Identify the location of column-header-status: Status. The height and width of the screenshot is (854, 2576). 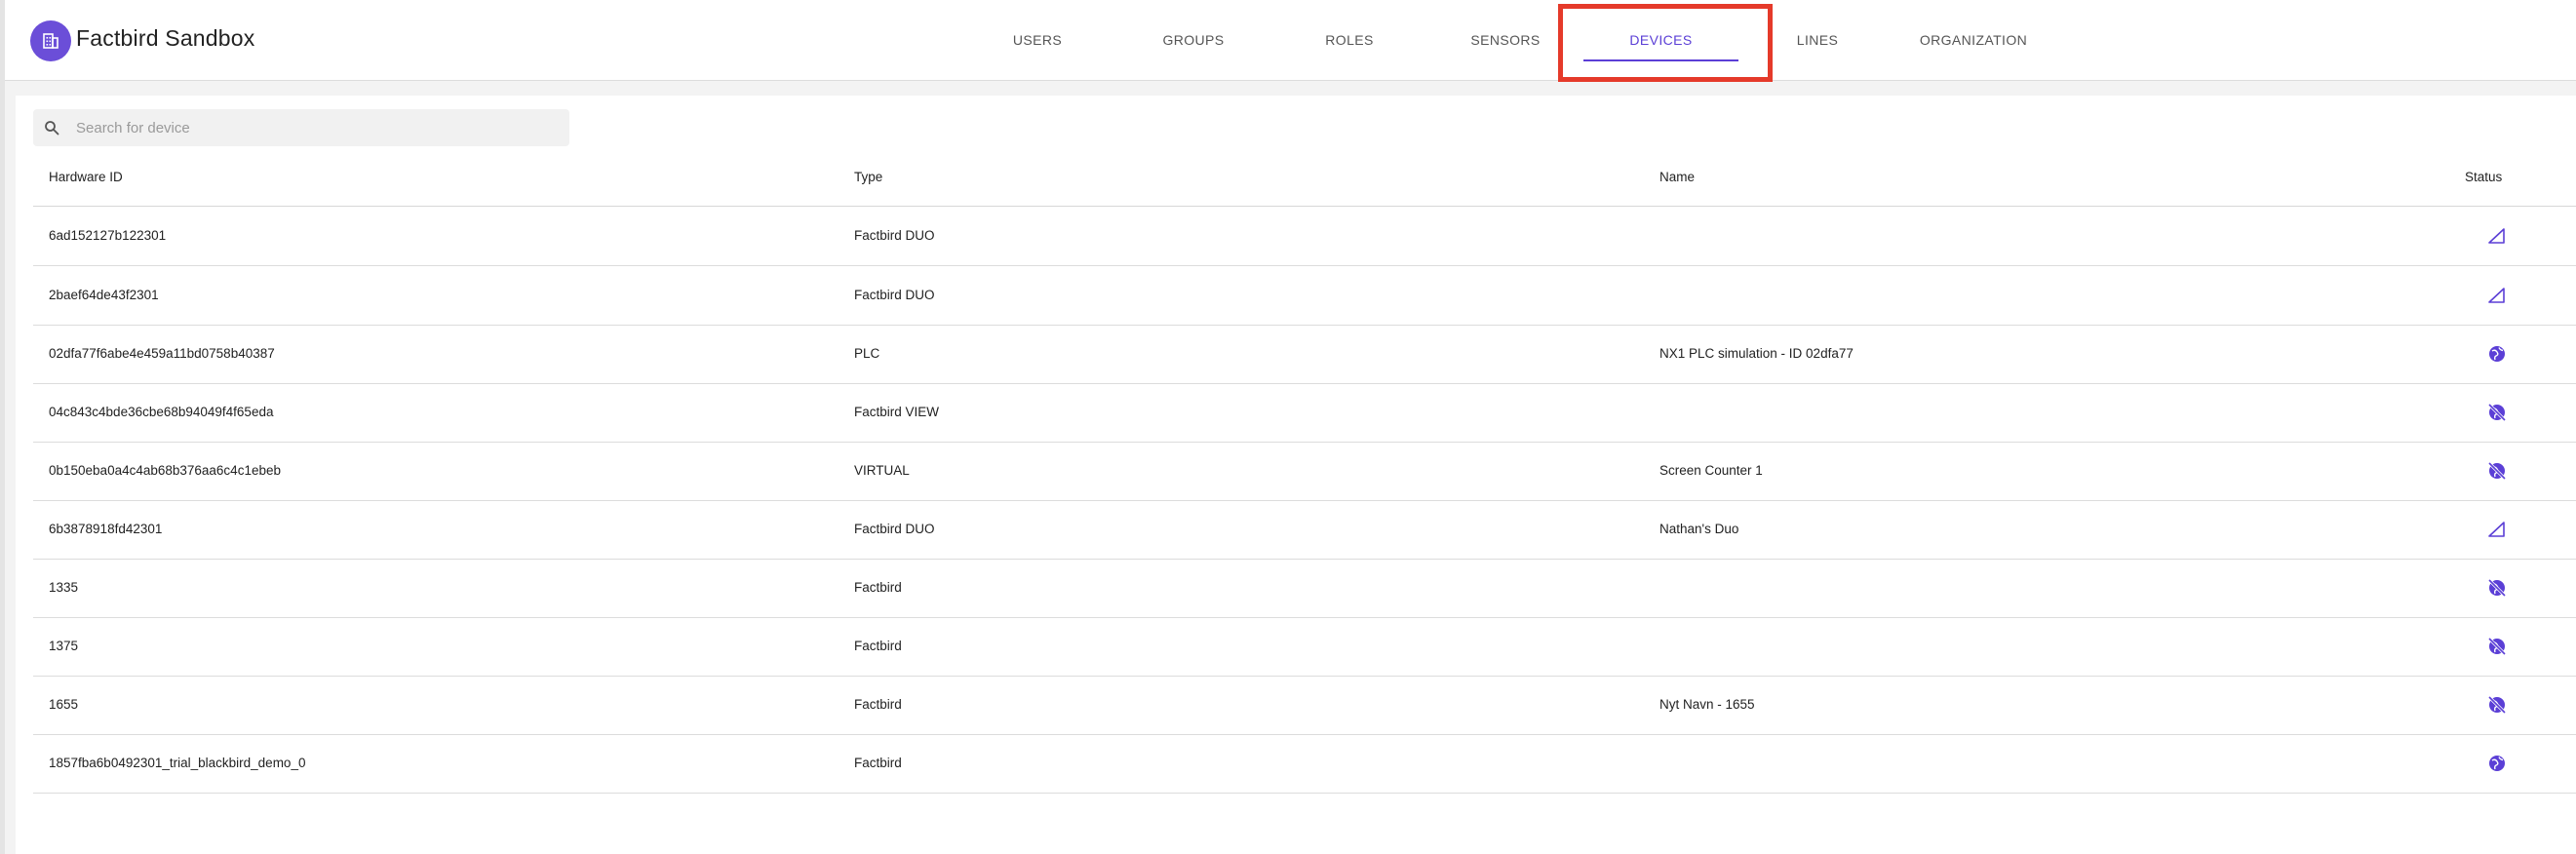
(2483, 177).